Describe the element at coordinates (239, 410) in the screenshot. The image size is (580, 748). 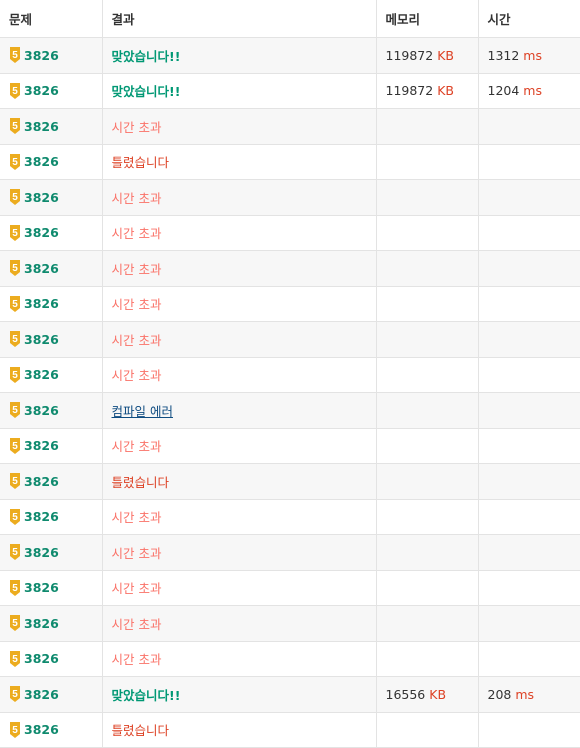
I see `result-cell: 컴파일 에러` at that location.